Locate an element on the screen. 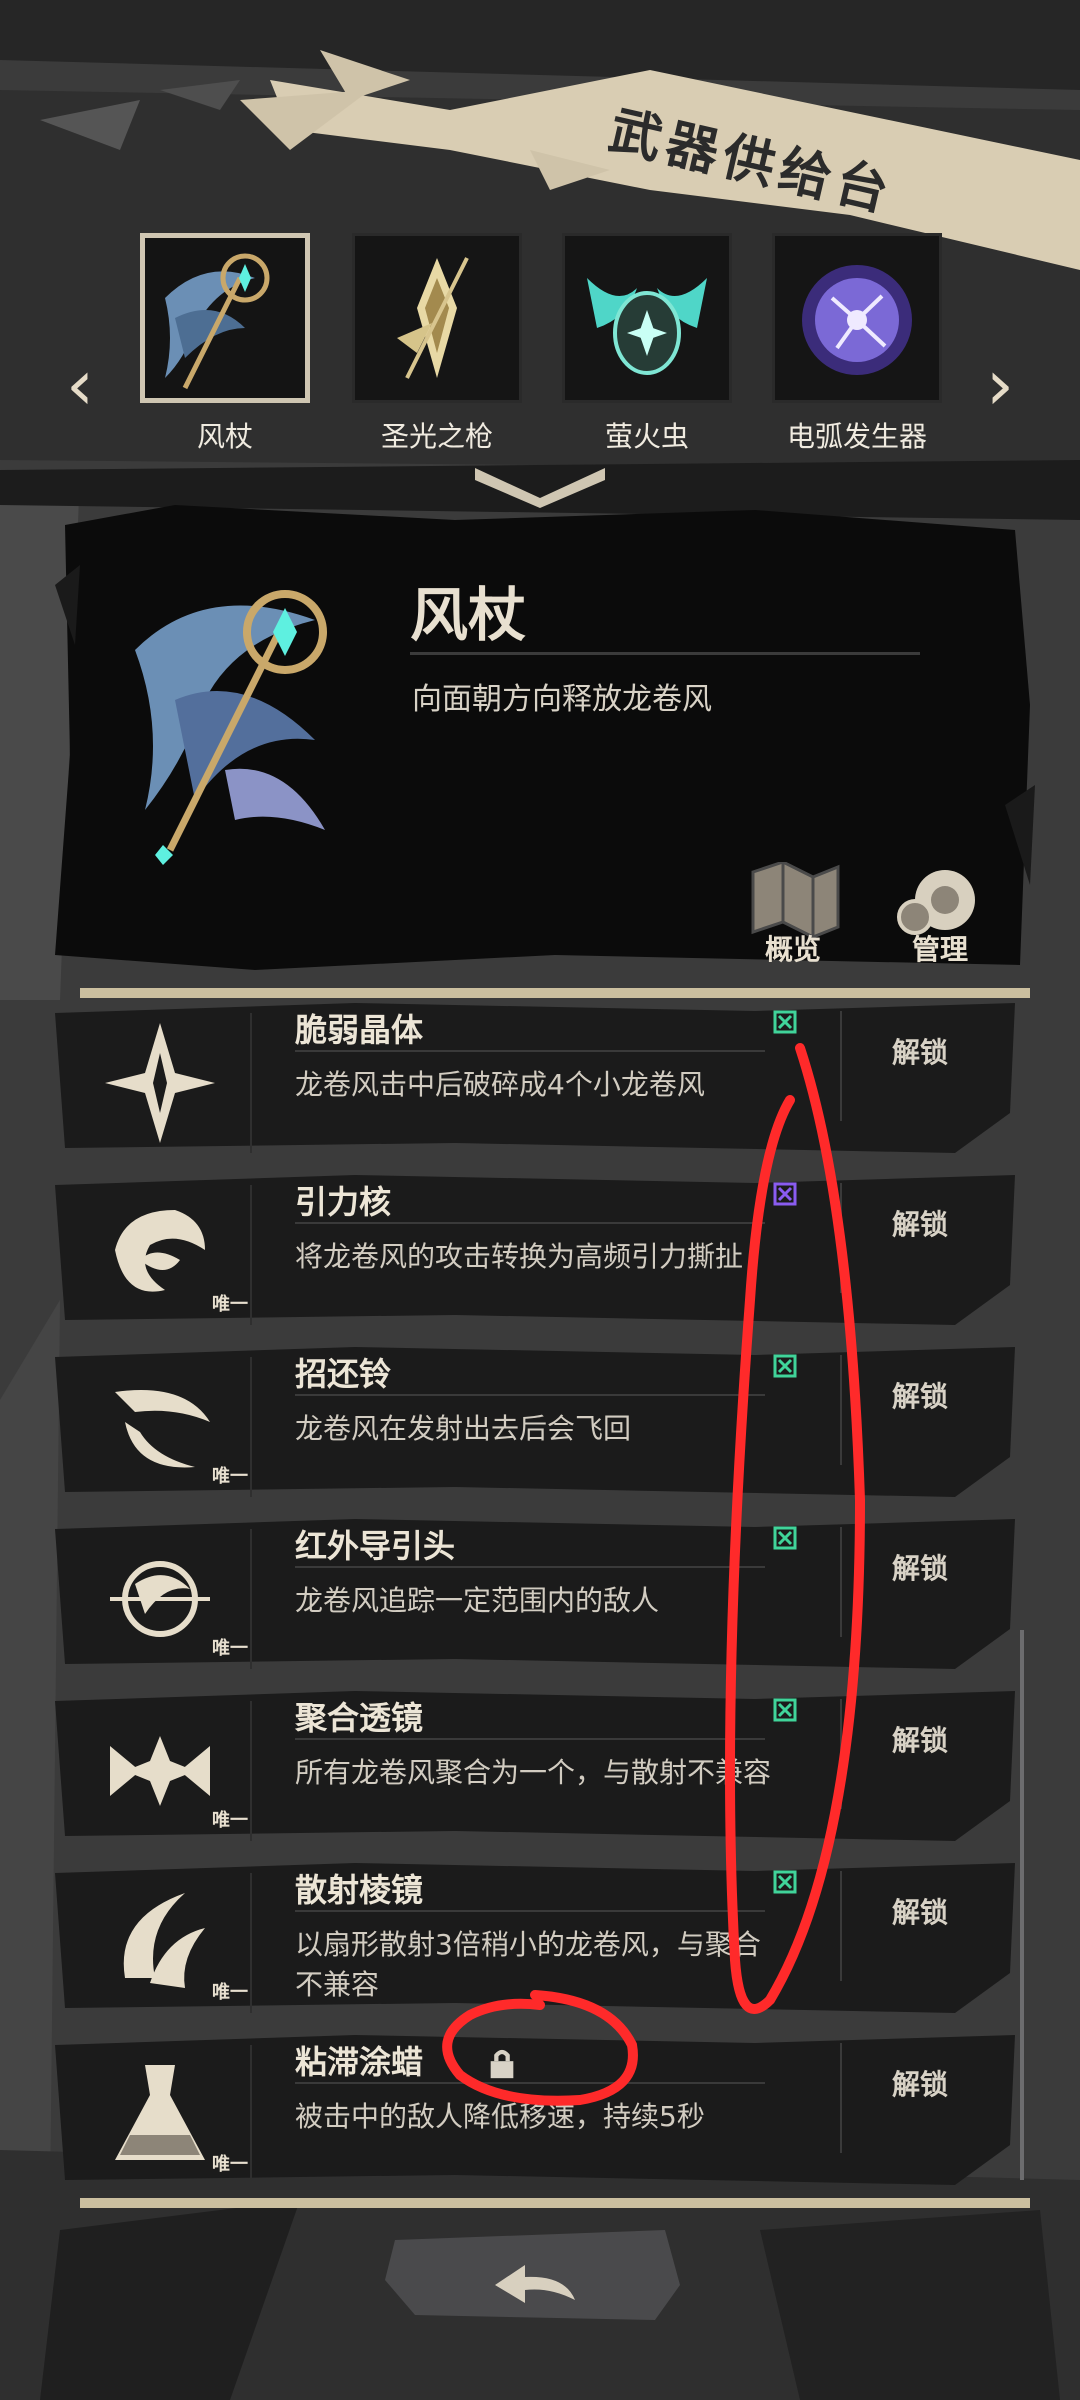 The height and width of the screenshot is (2400, 1080). list-scrollbar is located at coordinates (1022, 1905).